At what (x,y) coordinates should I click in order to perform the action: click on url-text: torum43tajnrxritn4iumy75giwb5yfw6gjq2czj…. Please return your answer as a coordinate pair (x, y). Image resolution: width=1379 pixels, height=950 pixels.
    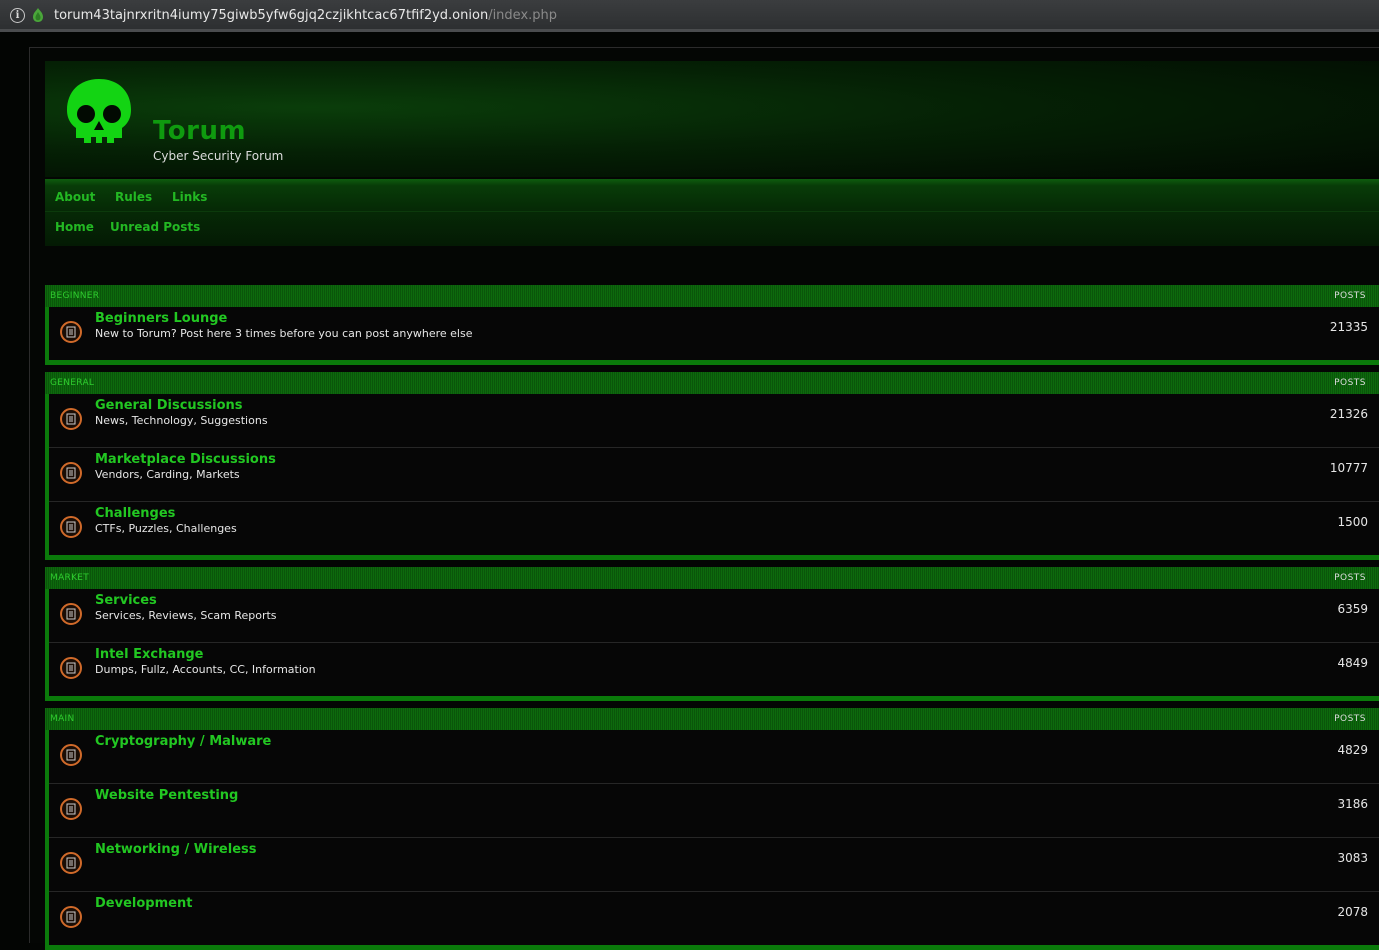
    Looking at the image, I should click on (305, 15).